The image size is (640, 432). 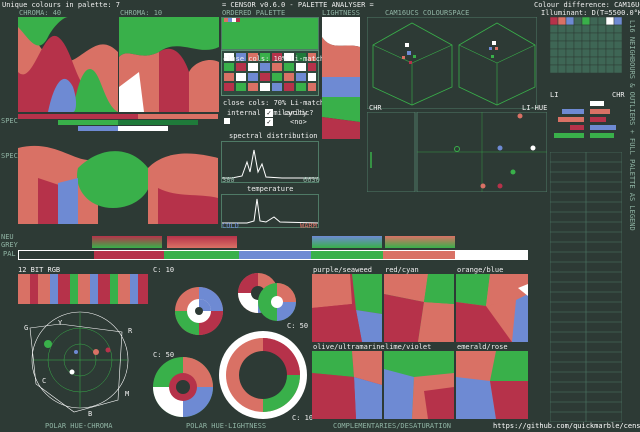 What do you see at coordinates (349, 347) in the screenshot?
I see `cvd-olive-ultramarine-label: olive/ultramarine` at bounding box center [349, 347].